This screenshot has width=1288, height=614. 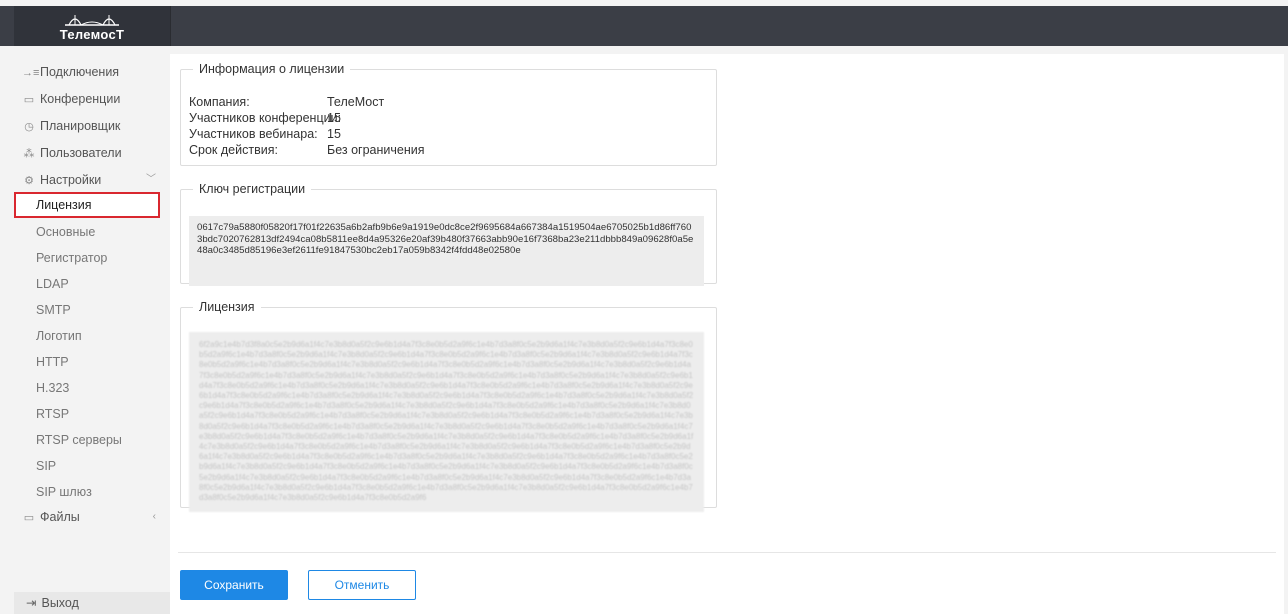 I want to click on sidebar-item-settings: ⚙ Настройки ﹀, so click(x=92, y=180).